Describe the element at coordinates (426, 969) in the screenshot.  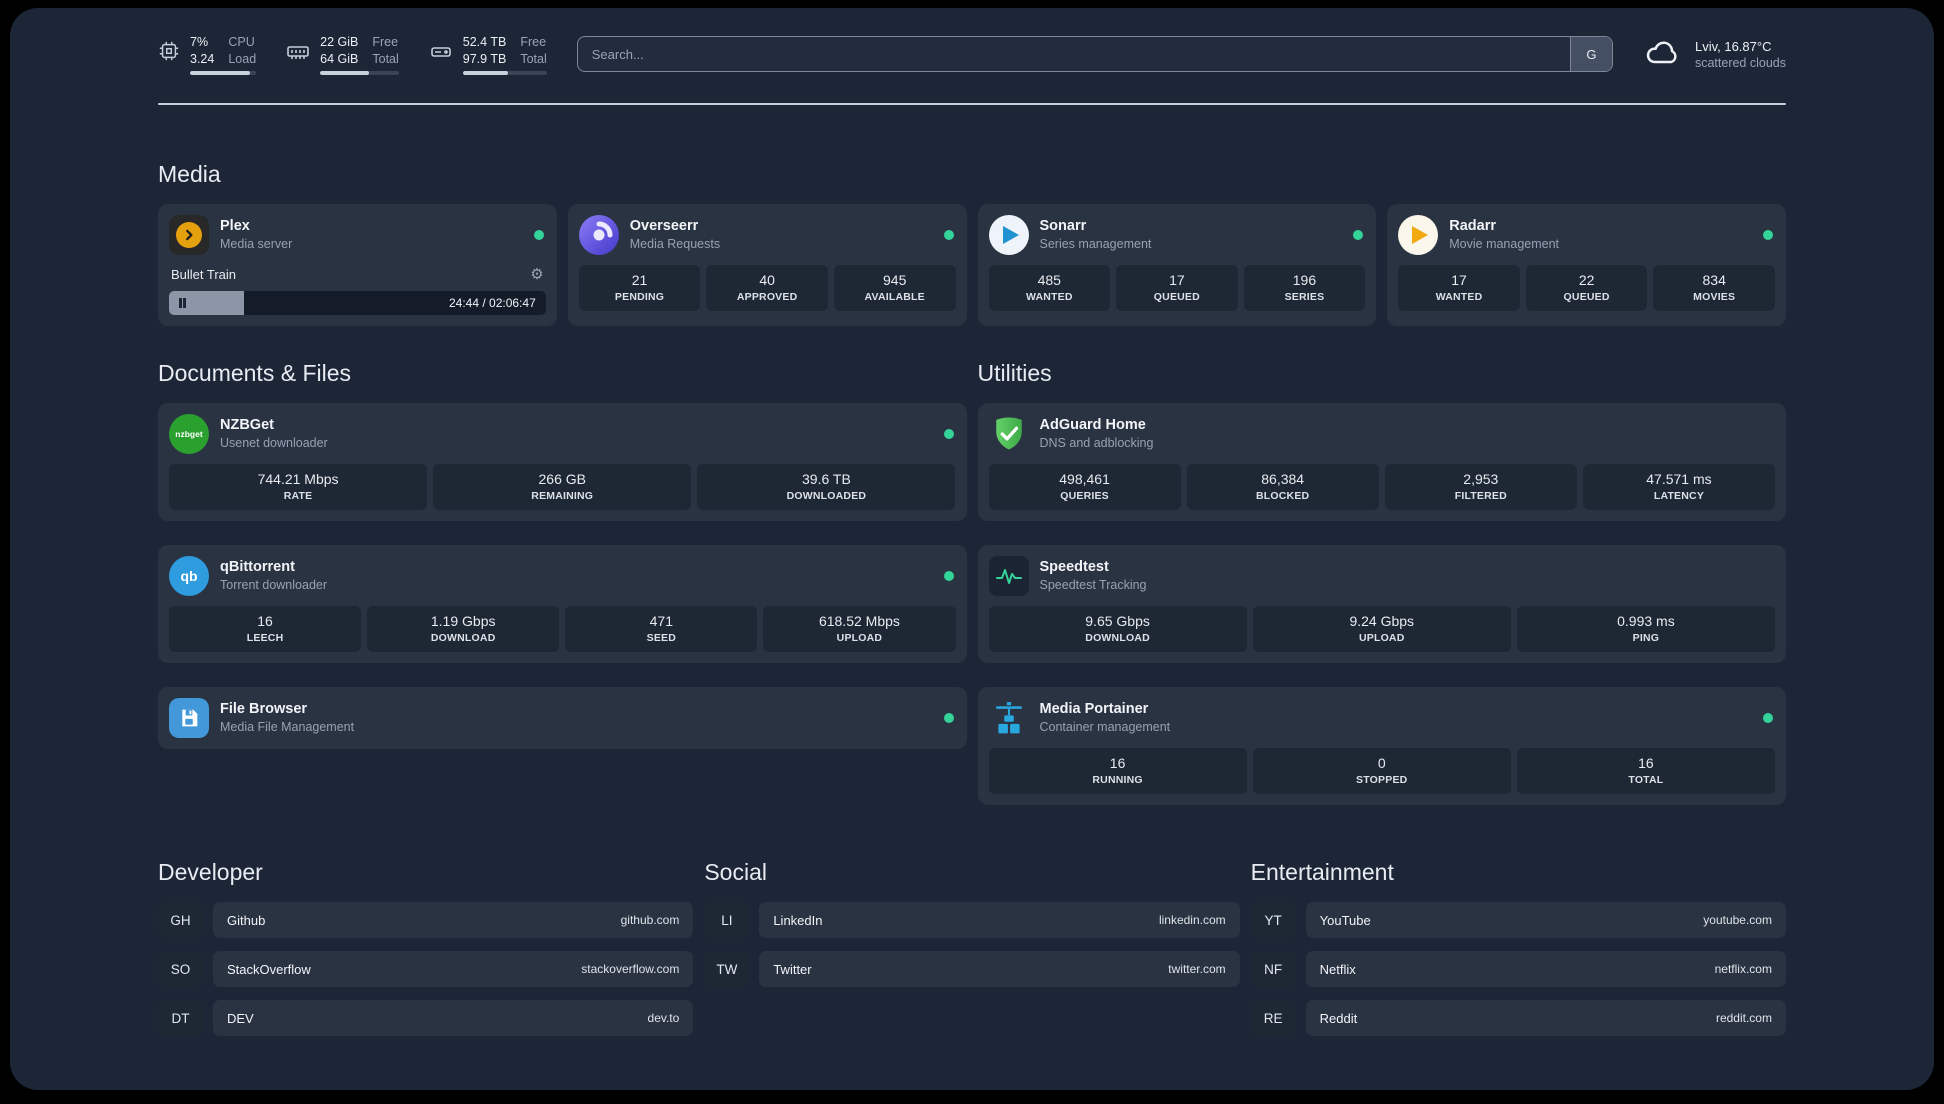
I see `bookmark-stackoverflow: SO StackOverflow stackoverflow.com` at that location.